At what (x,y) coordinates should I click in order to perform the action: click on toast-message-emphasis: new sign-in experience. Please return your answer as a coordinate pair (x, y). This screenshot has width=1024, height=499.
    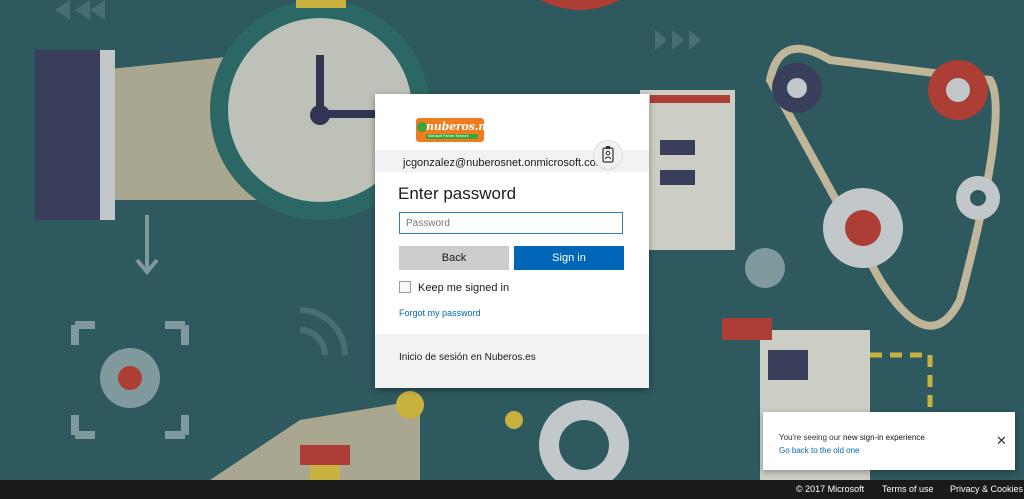
    Looking at the image, I should click on (883, 437).